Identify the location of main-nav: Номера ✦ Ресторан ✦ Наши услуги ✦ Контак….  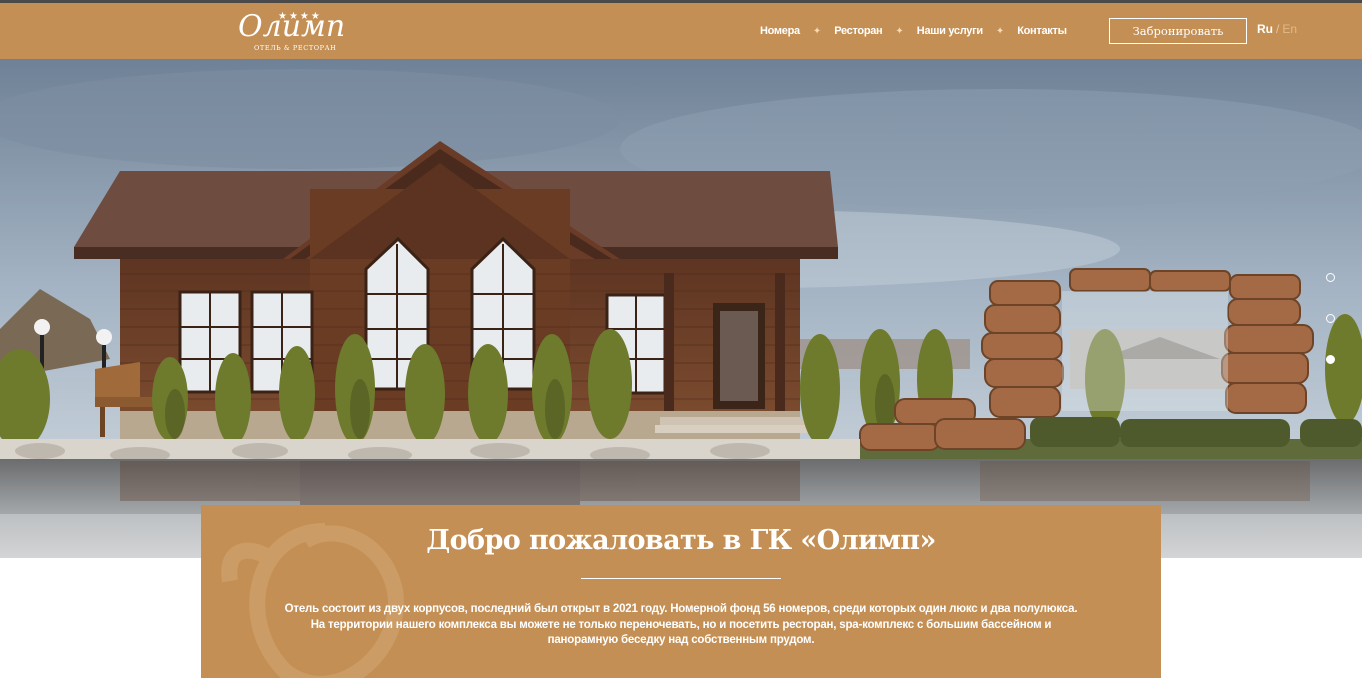
(913, 31).